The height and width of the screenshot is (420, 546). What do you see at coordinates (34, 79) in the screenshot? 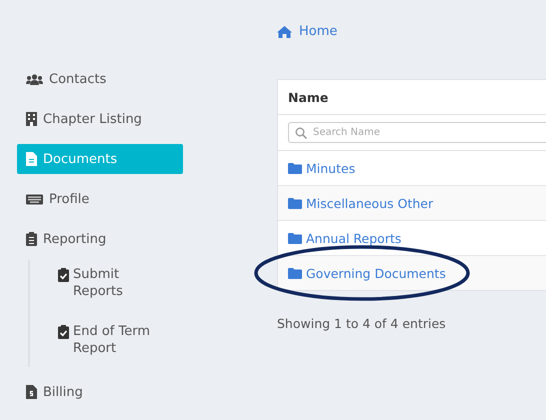
I see `users-icon` at bounding box center [34, 79].